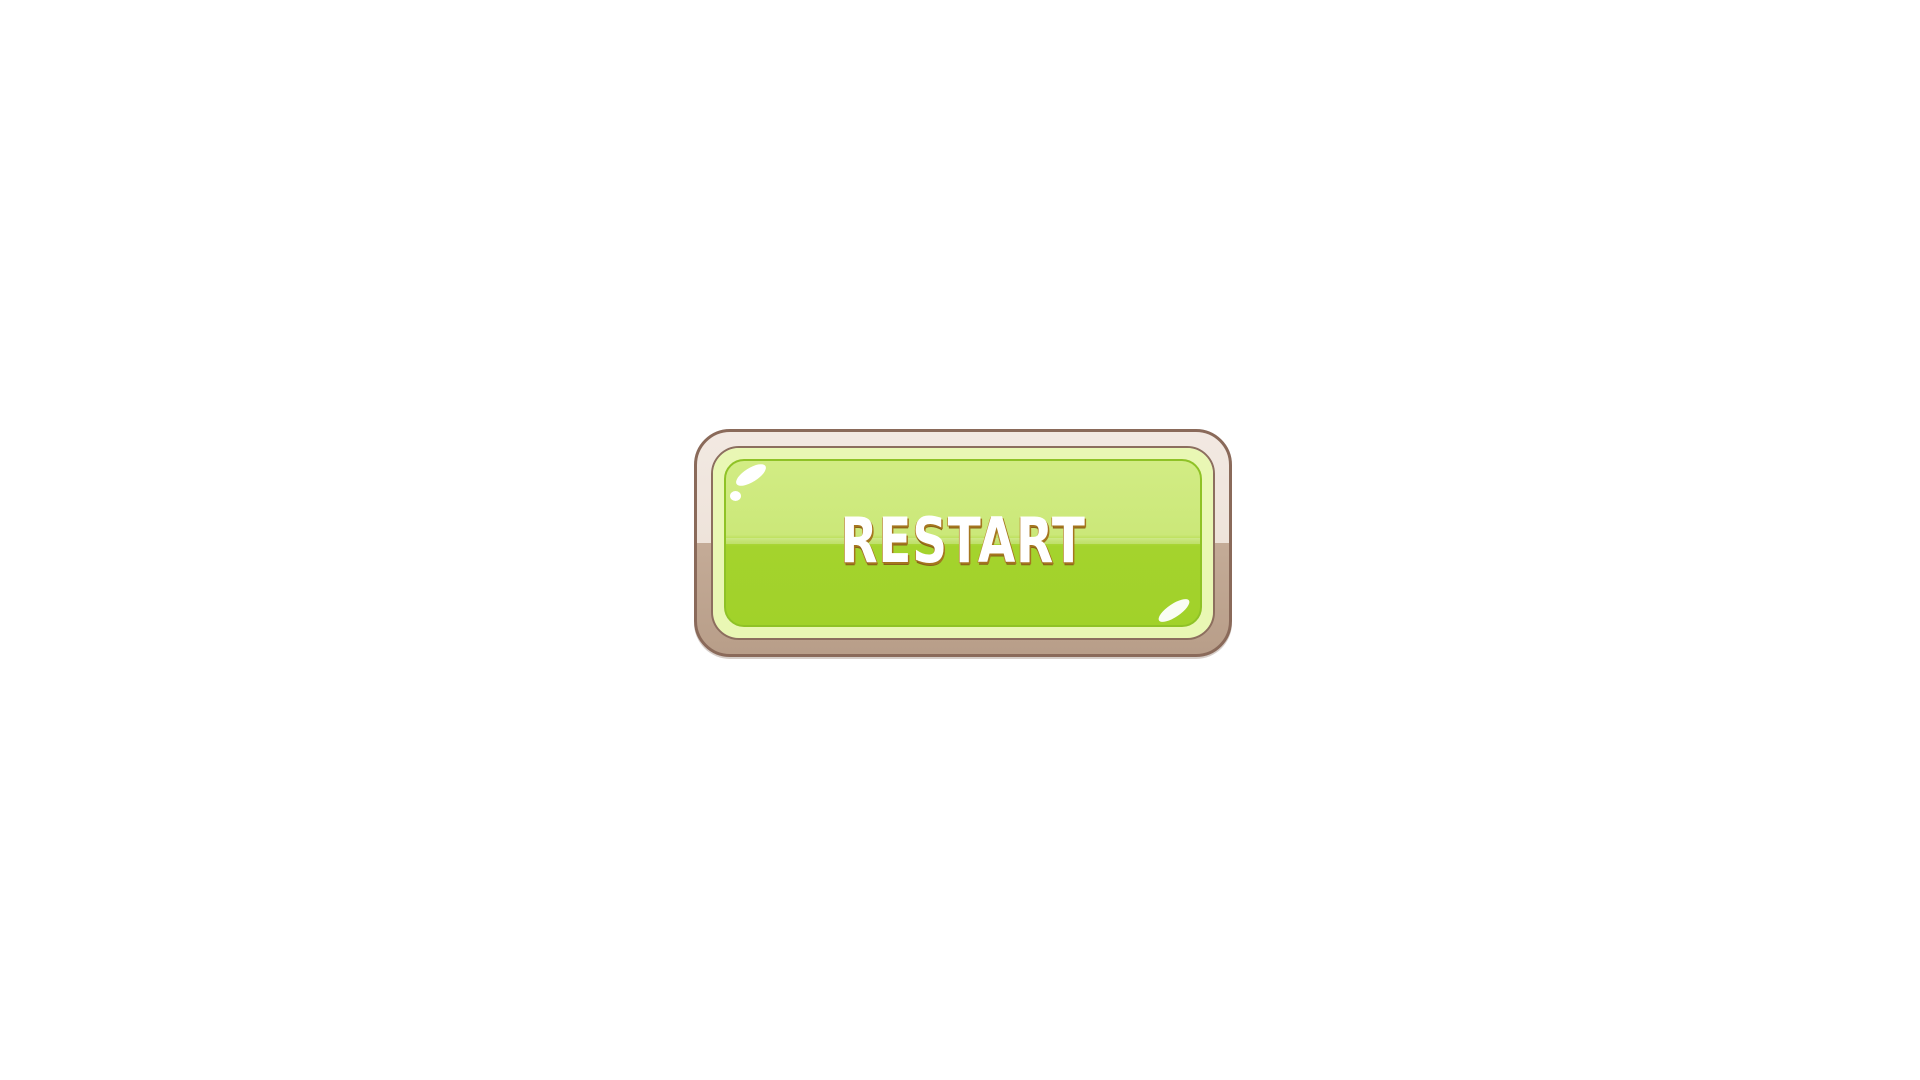  What do you see at coordinates (963, 540) in the screenshot?
I see `restart-button-label: RESTART` at bounding box center [963, 540].